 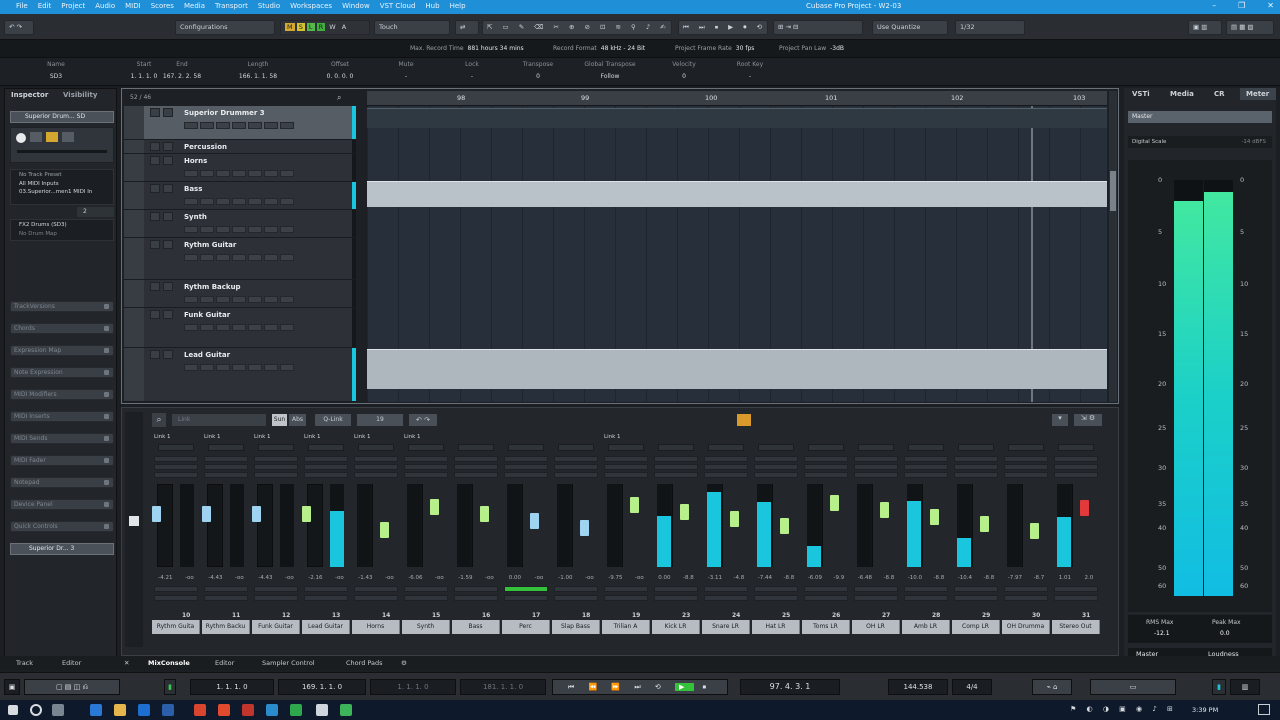 I want to click on info-global-transpose: Global Transpose Follow, so click(x=610, y=70).